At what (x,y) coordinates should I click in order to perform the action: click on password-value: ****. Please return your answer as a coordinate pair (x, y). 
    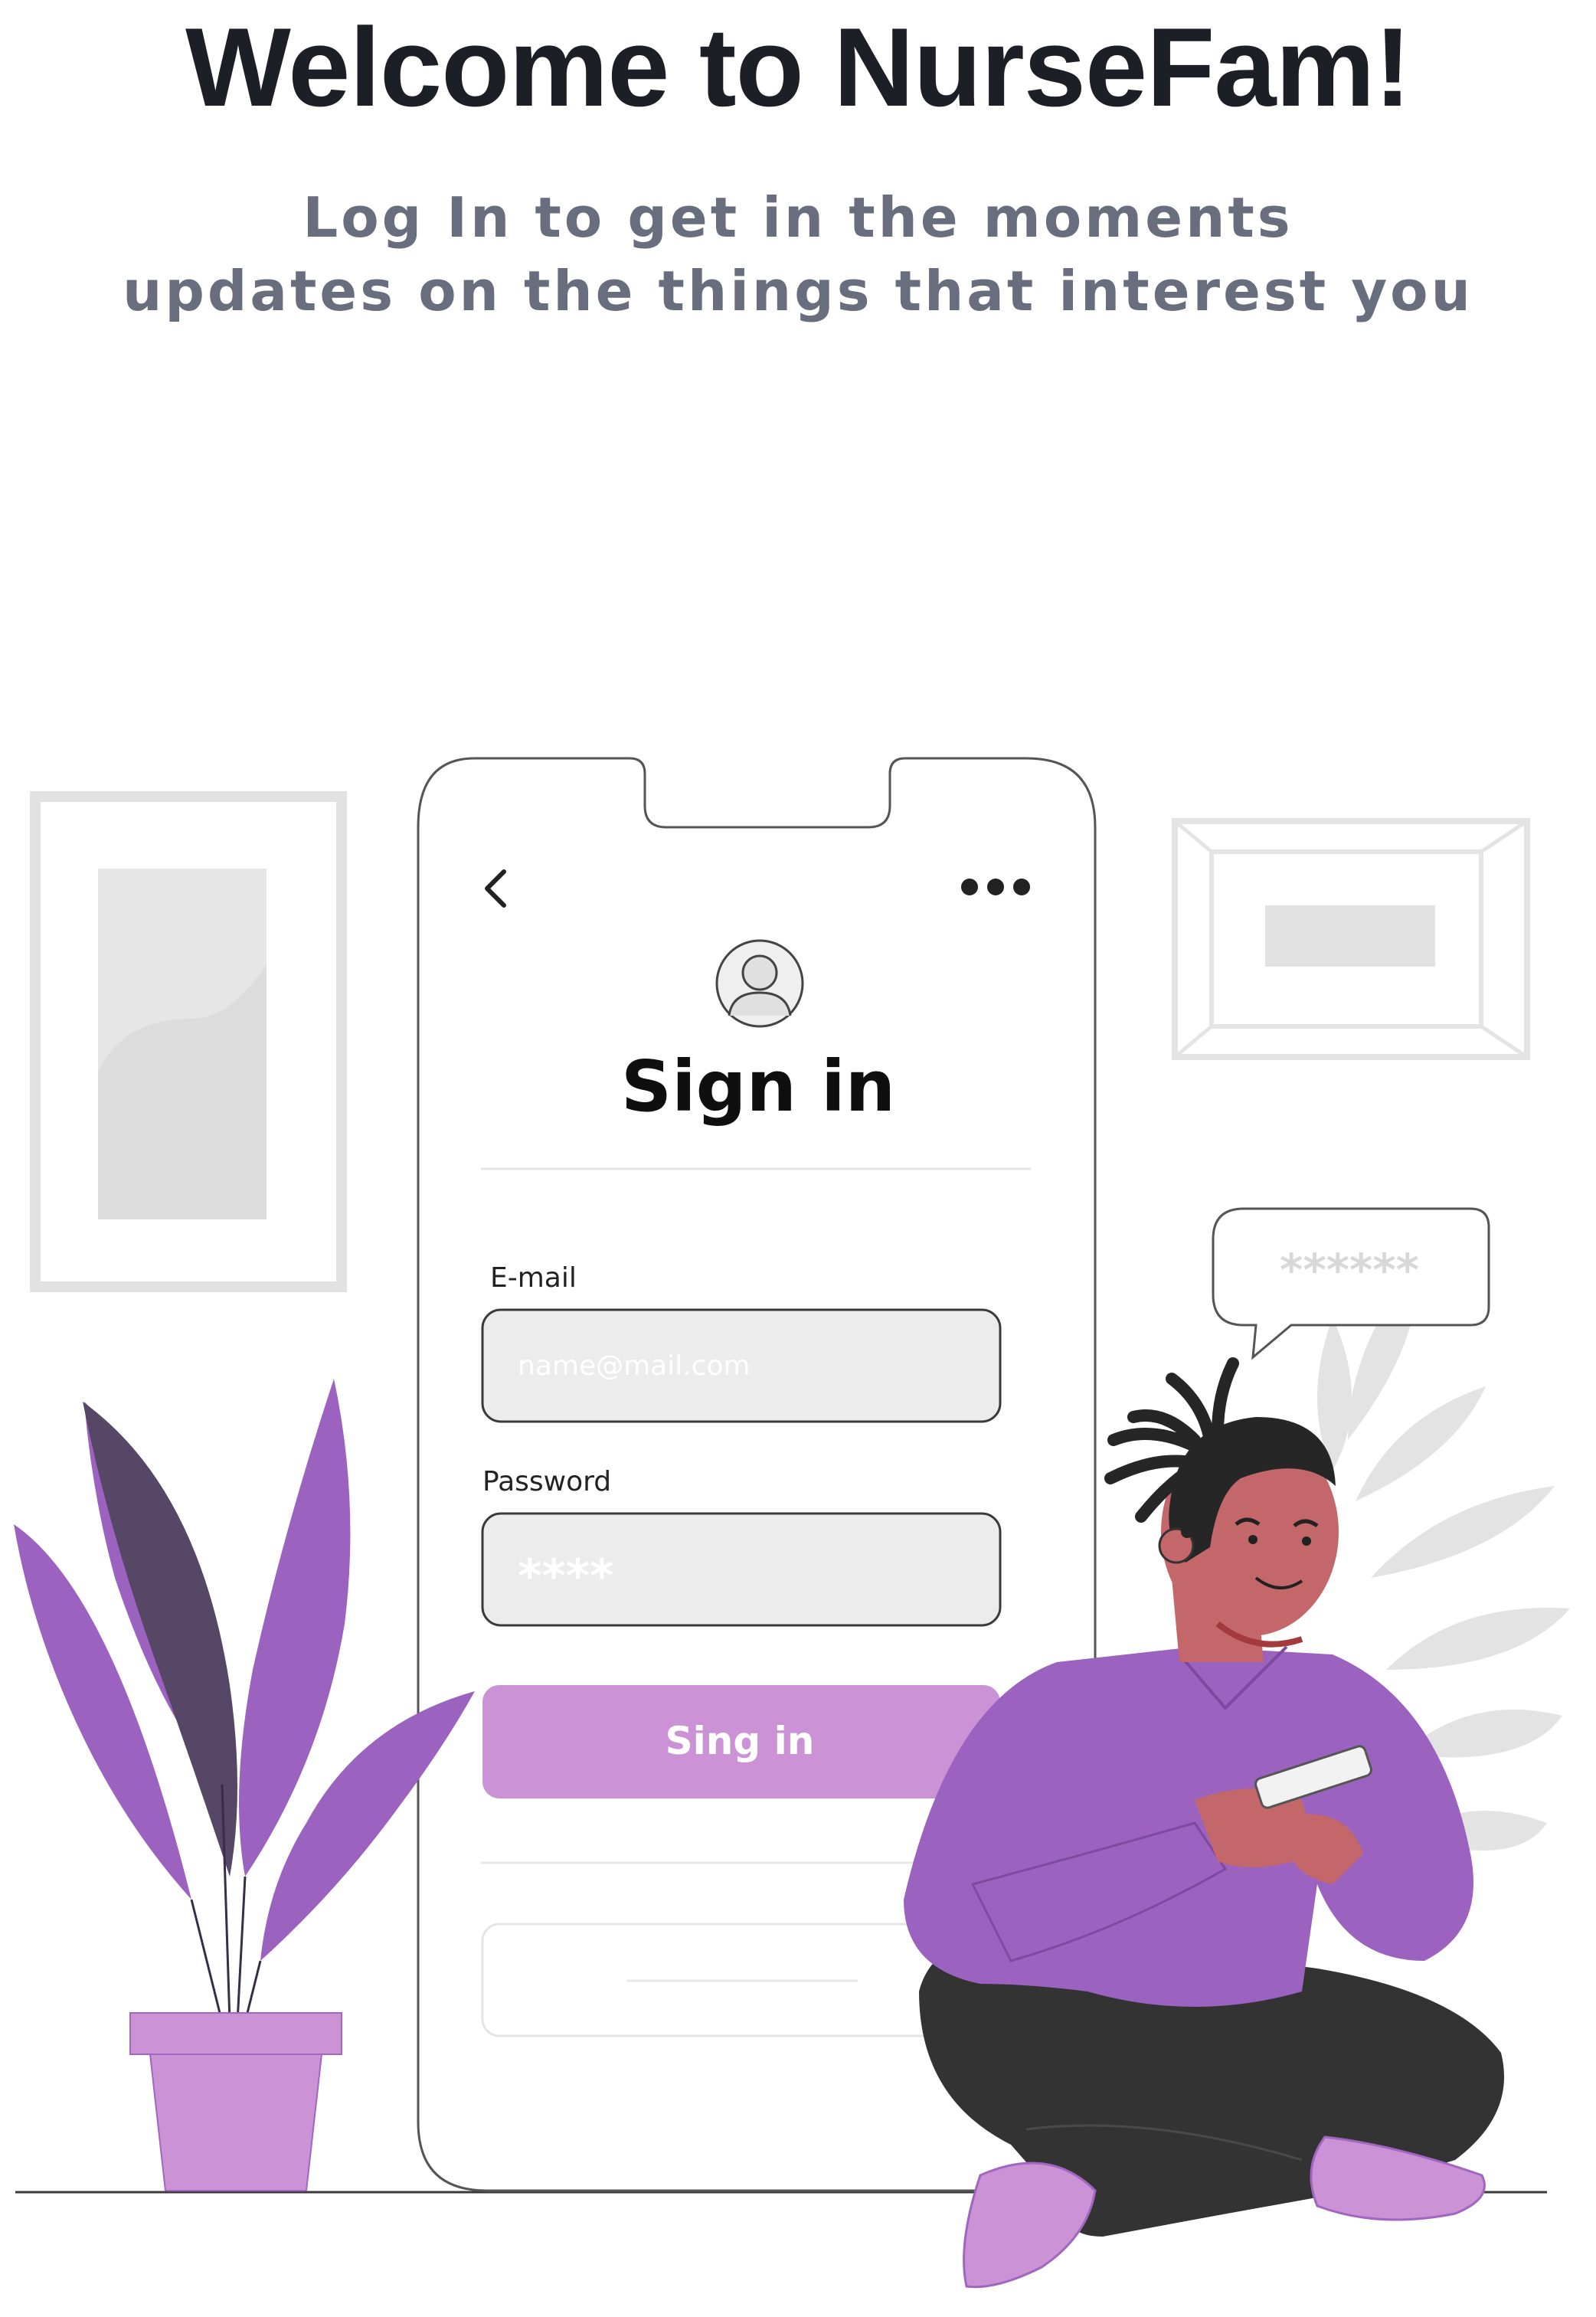
    Looking at the image, I should click on (566, 1576).